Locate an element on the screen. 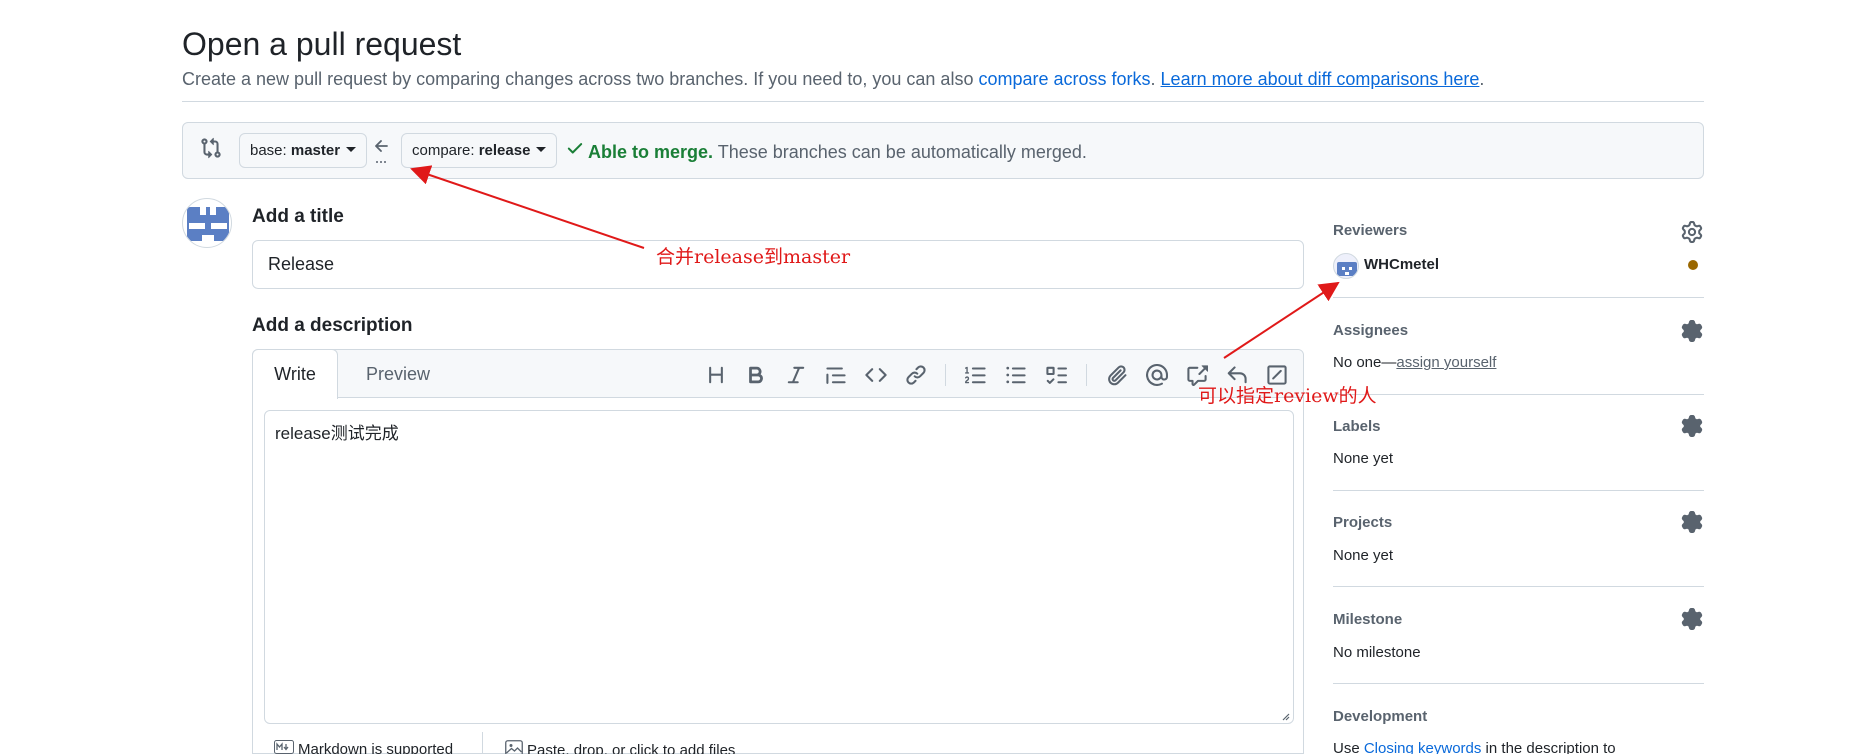 The image size is (1867, 754). development-heading: Development is located at coordinates (1380, 716).